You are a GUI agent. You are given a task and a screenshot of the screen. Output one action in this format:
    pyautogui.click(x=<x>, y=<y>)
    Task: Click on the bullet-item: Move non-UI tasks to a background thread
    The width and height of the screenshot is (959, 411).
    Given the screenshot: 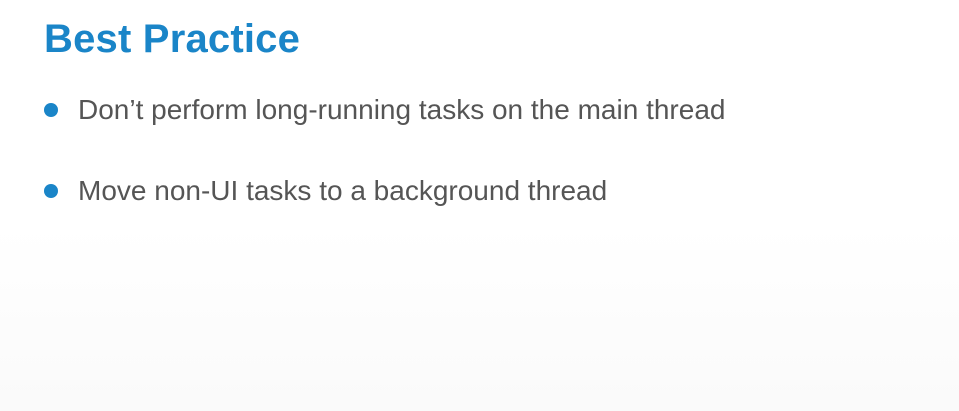 What is the action you would take?
    pyautogui.click(x=384, y=191)
    